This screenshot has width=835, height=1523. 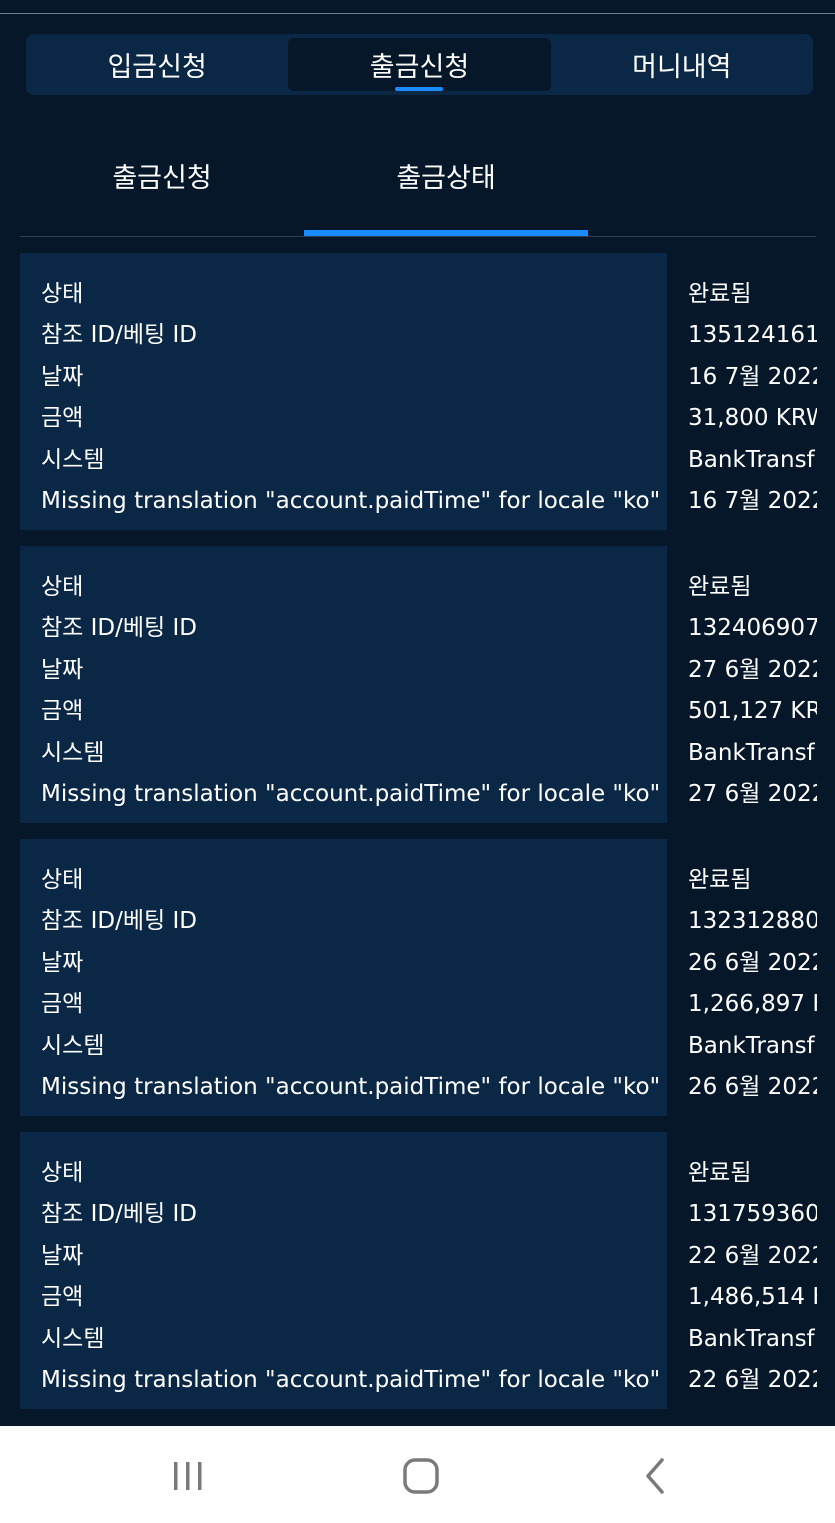 I want to click on tab-deposit-request: 입금신청, so click(x=157, y=64).